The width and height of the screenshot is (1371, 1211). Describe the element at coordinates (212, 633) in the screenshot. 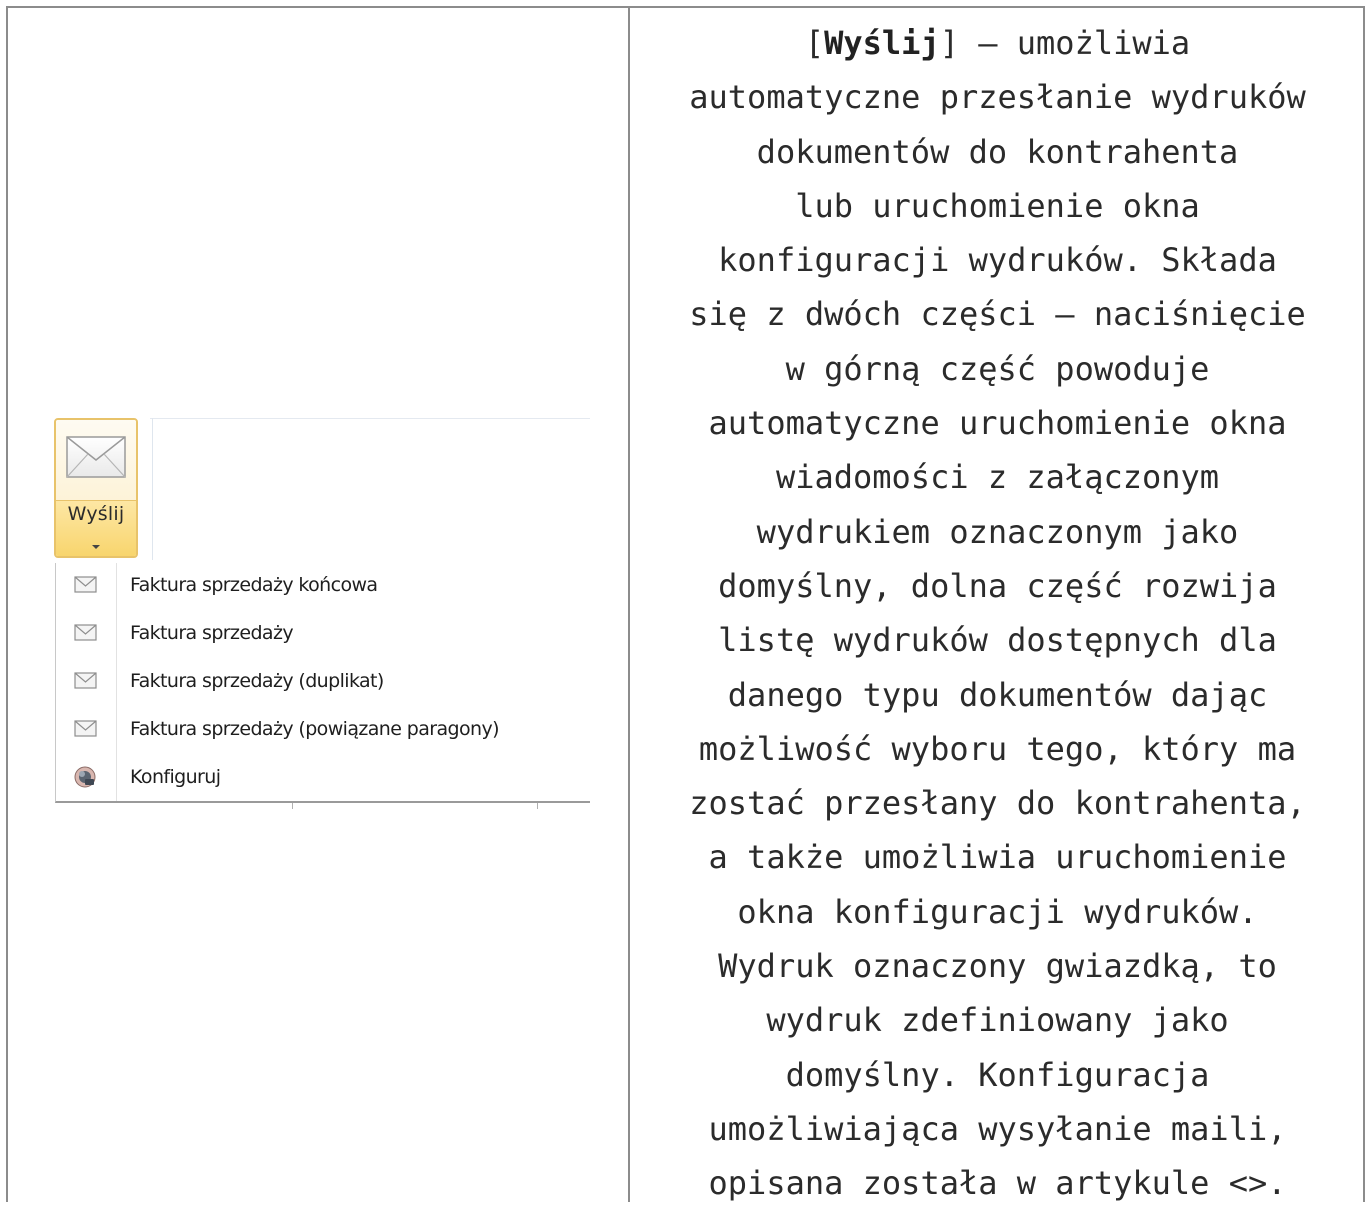

I see `menu-item-label: Faktura sprzedaży` at that location.